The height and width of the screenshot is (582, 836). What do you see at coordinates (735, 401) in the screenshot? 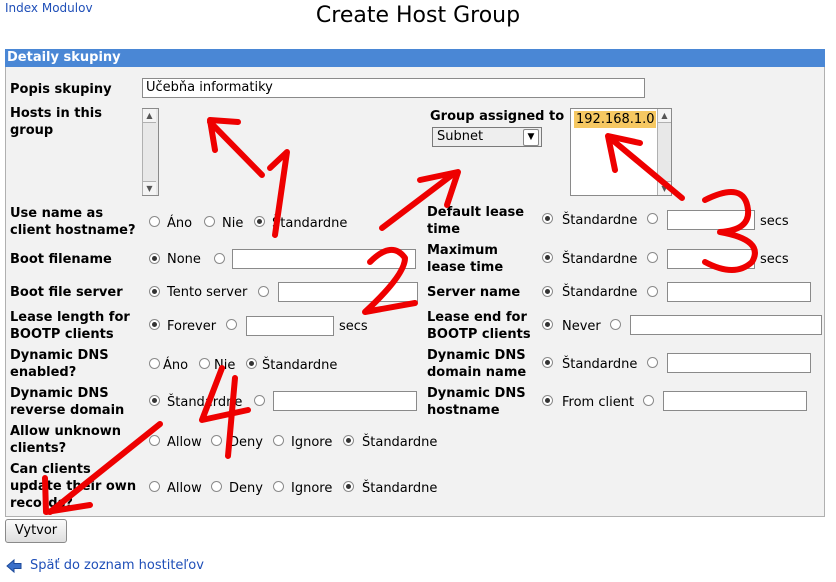
I see `ddns-hostname-input` at bounding box center [735, 401].